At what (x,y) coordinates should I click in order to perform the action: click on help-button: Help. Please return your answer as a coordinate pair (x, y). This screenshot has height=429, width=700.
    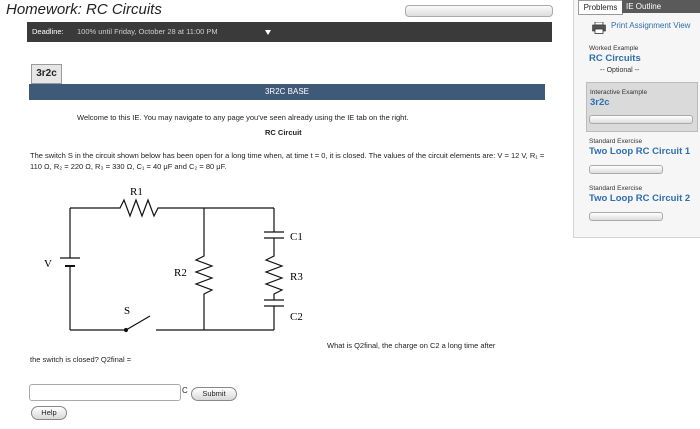
    Looking at the image, I should click on (49, 413).